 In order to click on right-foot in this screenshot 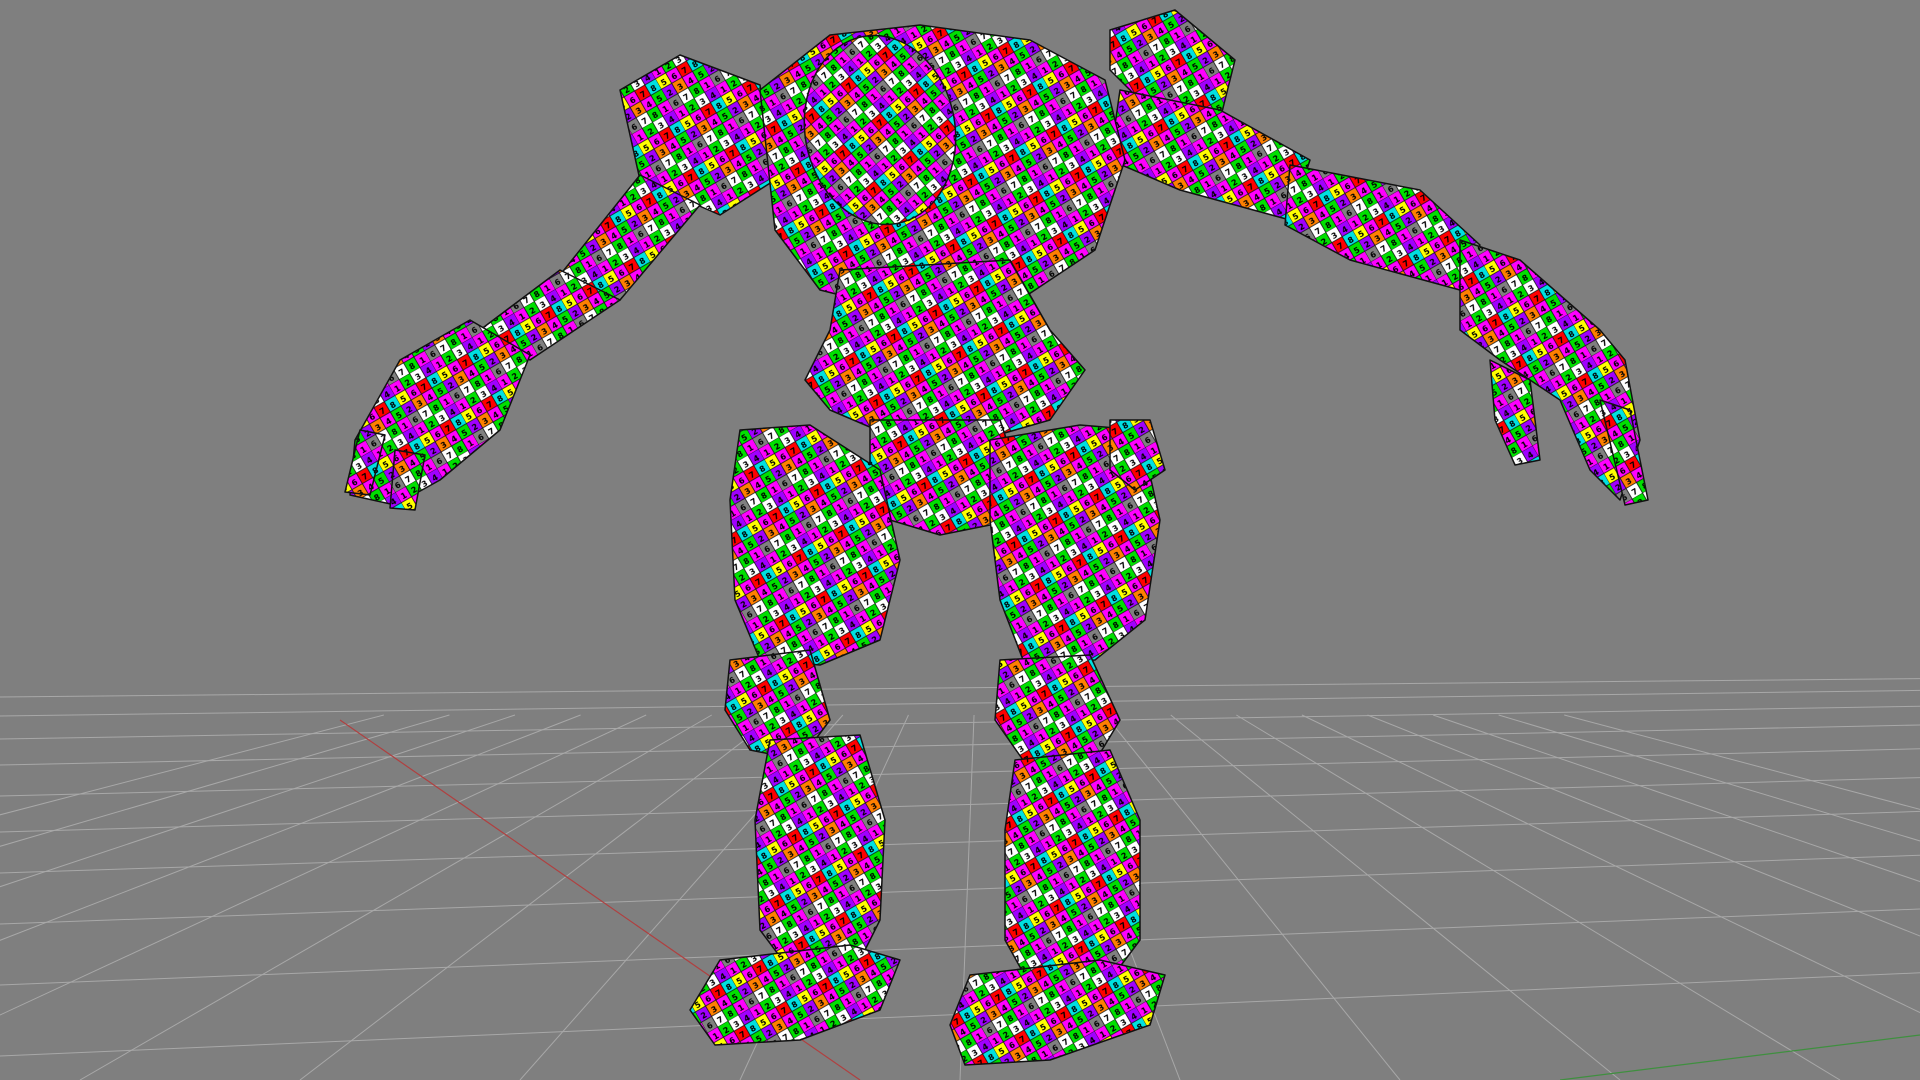, I will do `click(1057, 1012)`.